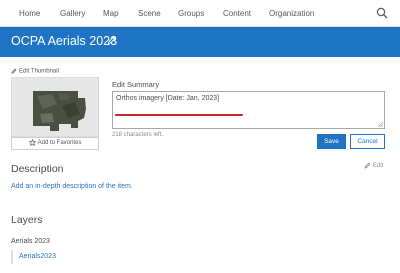 This screenshot has width=400, height=273. Describe the element at coordinates (179, 115) in the screenshot. I see `highlight-underline` at that location.